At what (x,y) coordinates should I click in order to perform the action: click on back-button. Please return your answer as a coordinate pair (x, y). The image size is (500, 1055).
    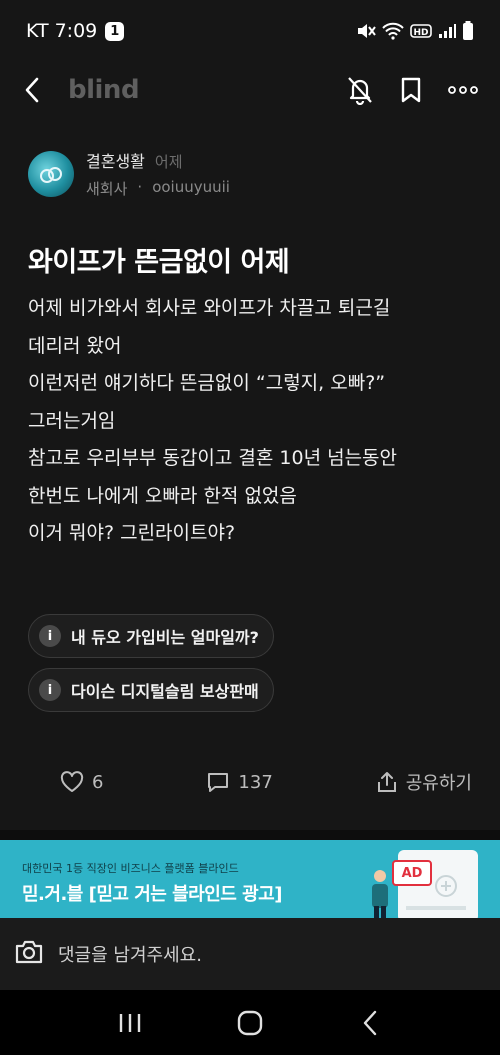
    Looking at the image, I should click on (40, 90).